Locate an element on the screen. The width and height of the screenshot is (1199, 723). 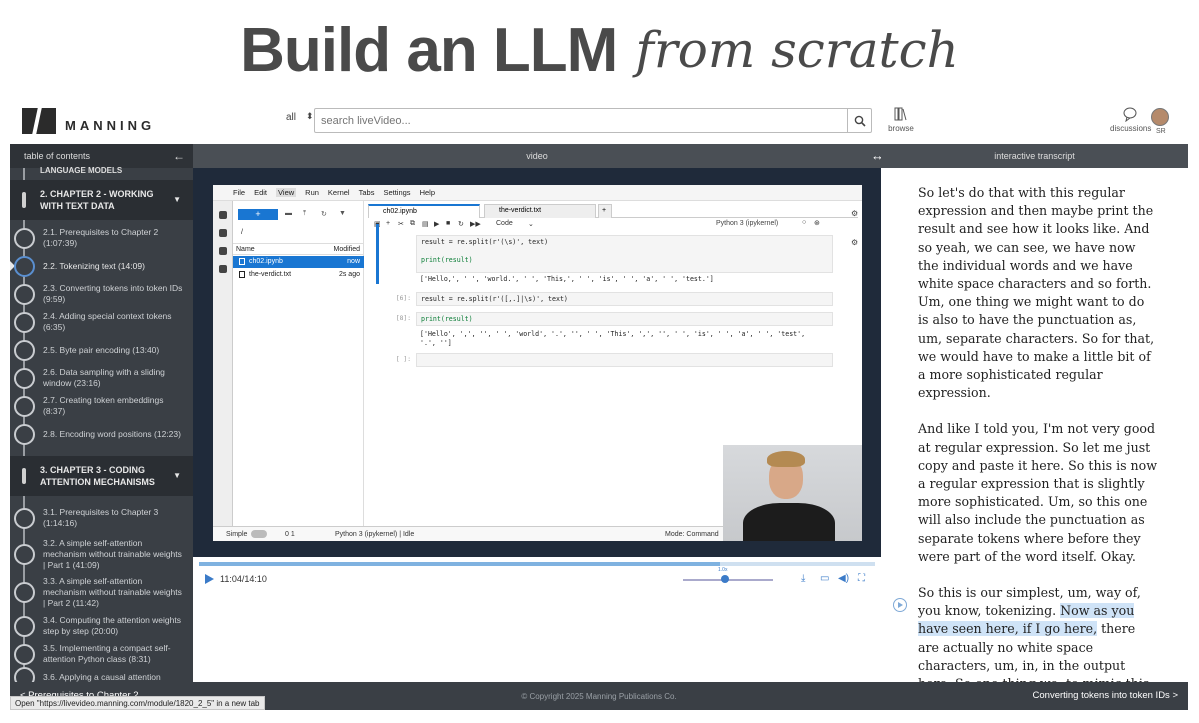
toc-section: 2.5. Byte pair encoding (13:40) is located at coordinates (101, 350).